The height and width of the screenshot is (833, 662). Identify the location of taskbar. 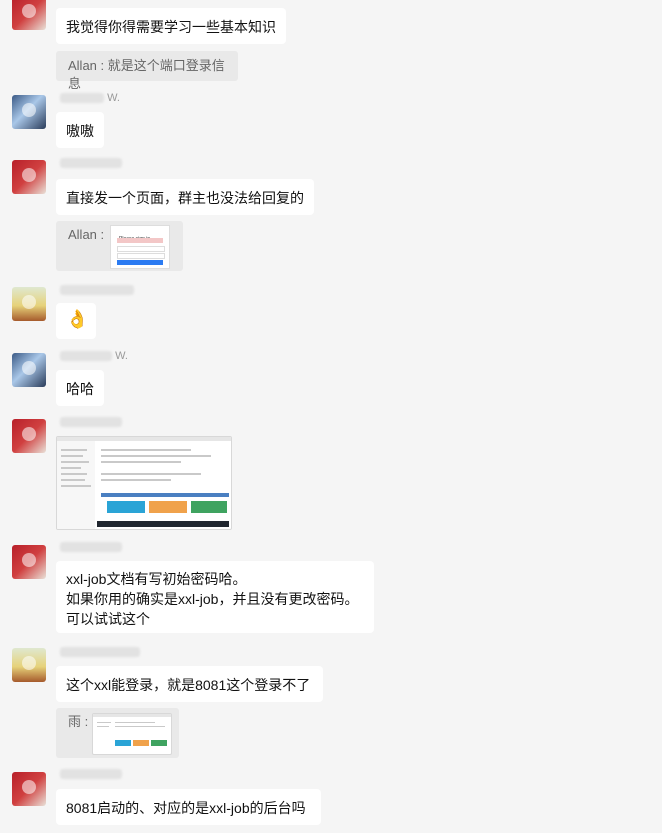
(163, 524).